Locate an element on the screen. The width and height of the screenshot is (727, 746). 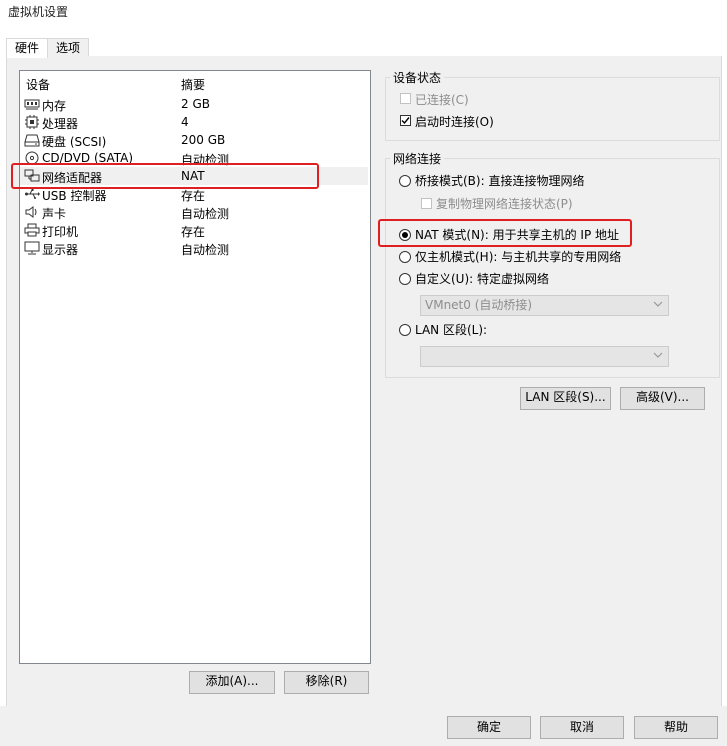
connect-at-power-on-checkbox is located at coordinates (405, 120).